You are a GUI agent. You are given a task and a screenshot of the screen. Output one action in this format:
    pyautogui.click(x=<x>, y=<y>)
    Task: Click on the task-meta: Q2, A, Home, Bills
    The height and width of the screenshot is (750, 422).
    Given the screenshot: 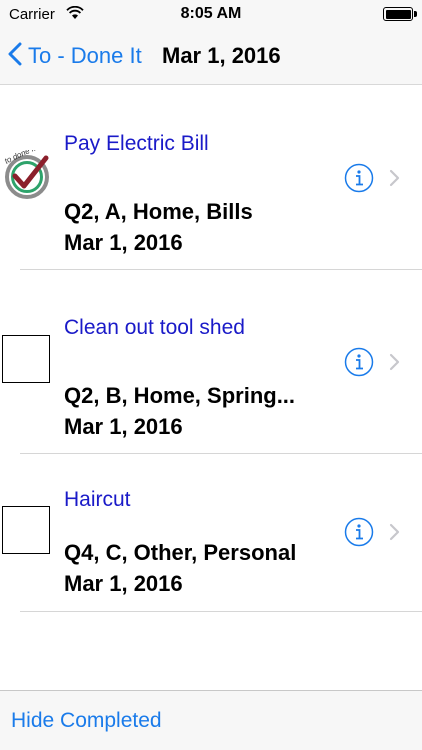 What is the action you would take?
    pyautogui.click(x=158, y=211)
    